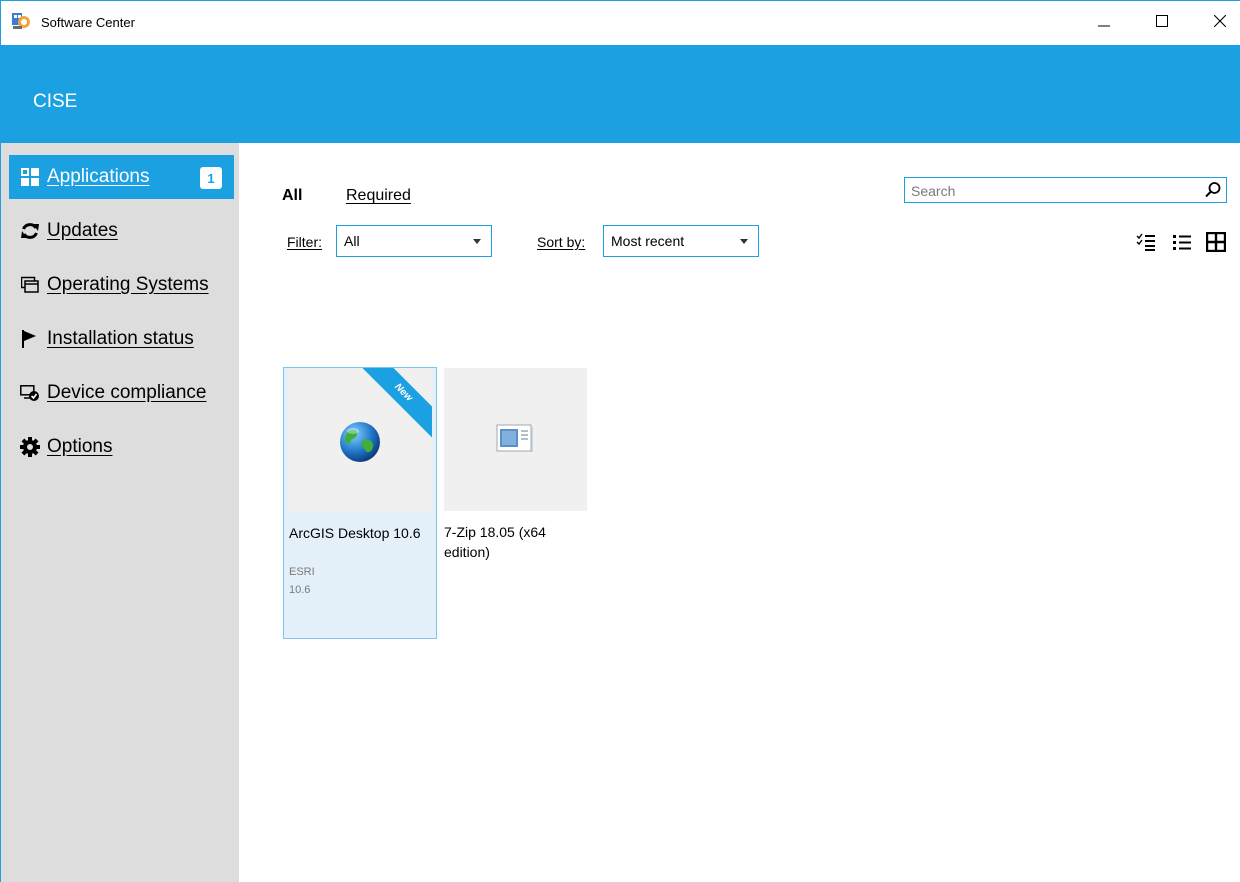  I want to click on app-publisher: ESRI, so click(302, 572).